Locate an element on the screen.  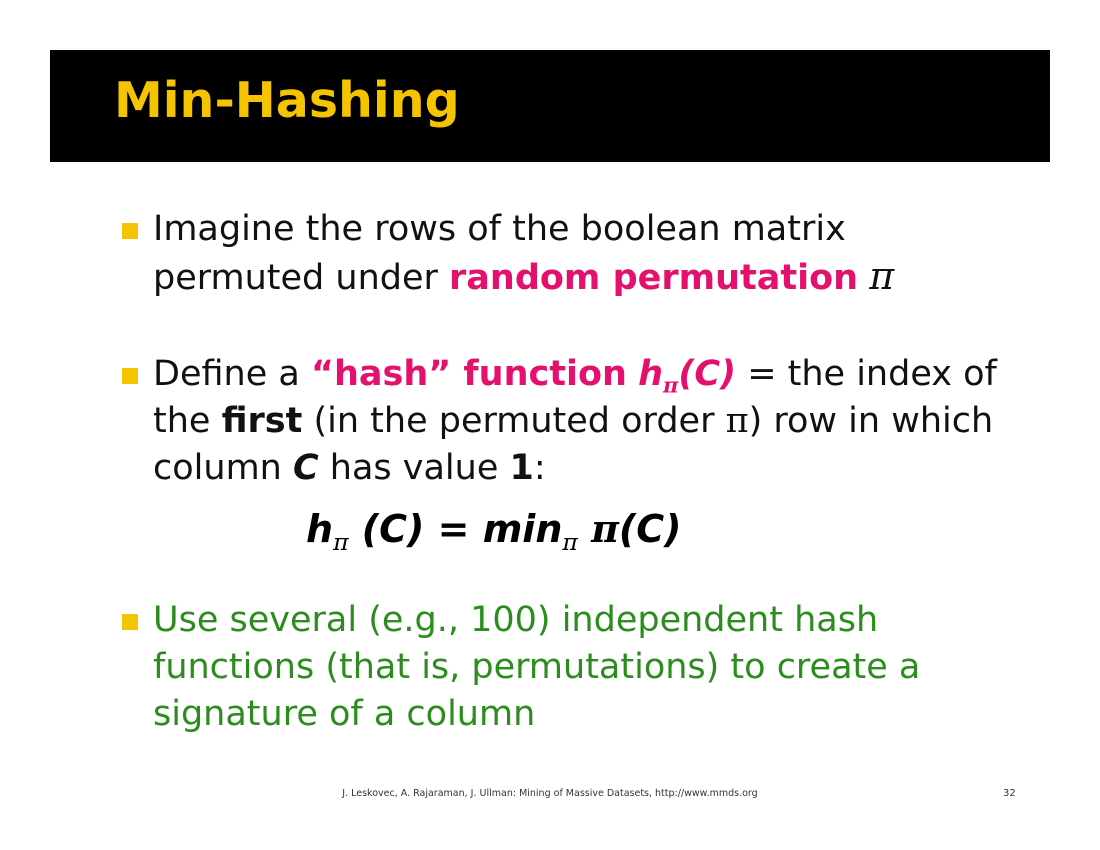
bullet2-first: first is located at coordinates (262, 421).